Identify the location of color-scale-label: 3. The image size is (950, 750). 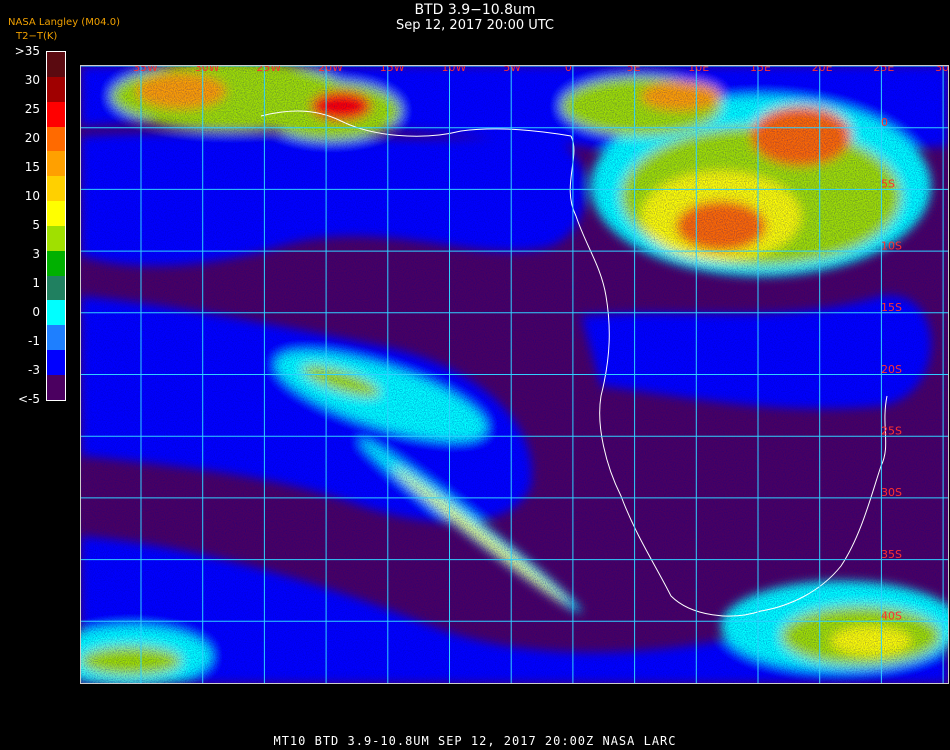
(36, 254).